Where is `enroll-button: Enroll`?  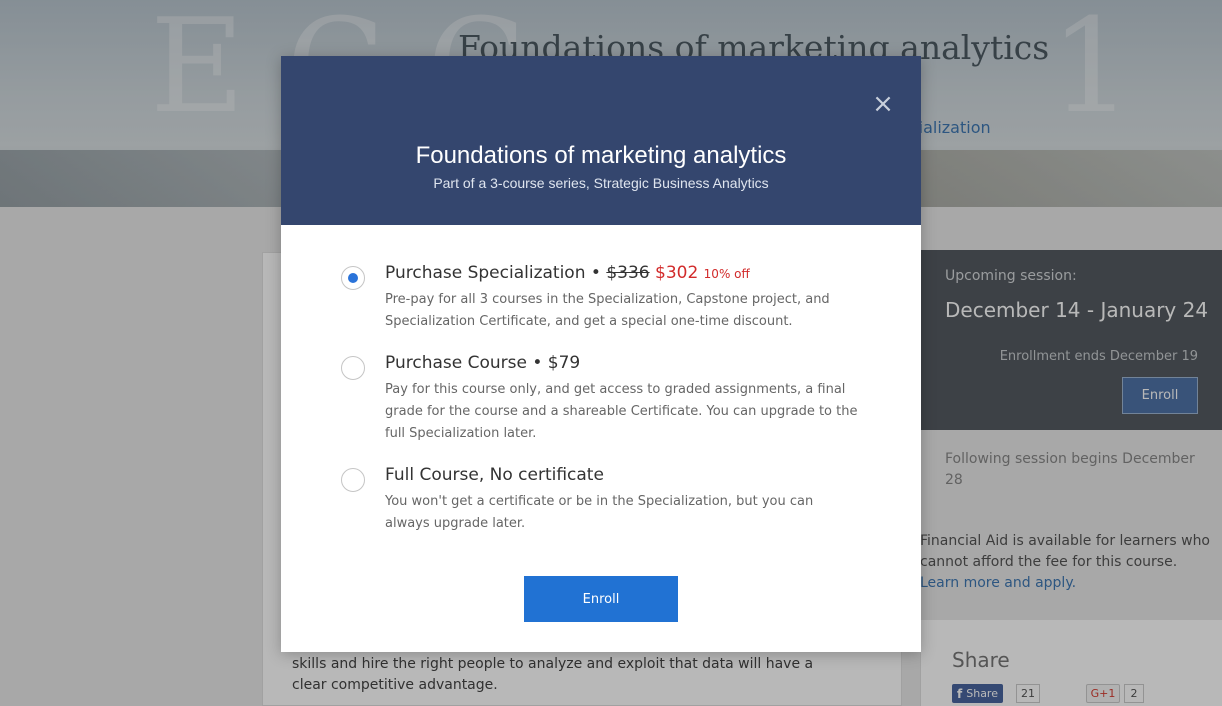
enroll-button: Enroll is located at coordinates (601, 599).